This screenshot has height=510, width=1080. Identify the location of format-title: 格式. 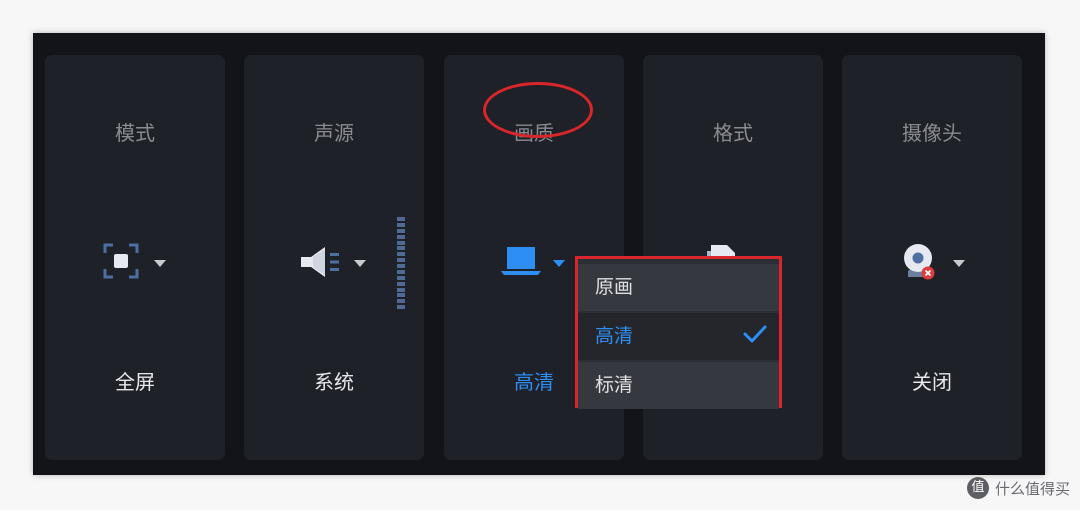
(733, 133).